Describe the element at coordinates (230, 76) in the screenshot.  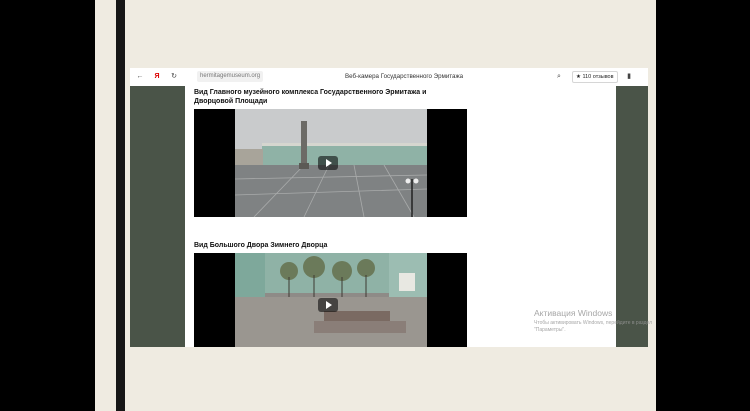
I see `address-bar-host: hermitagemuseum.org` at that location.